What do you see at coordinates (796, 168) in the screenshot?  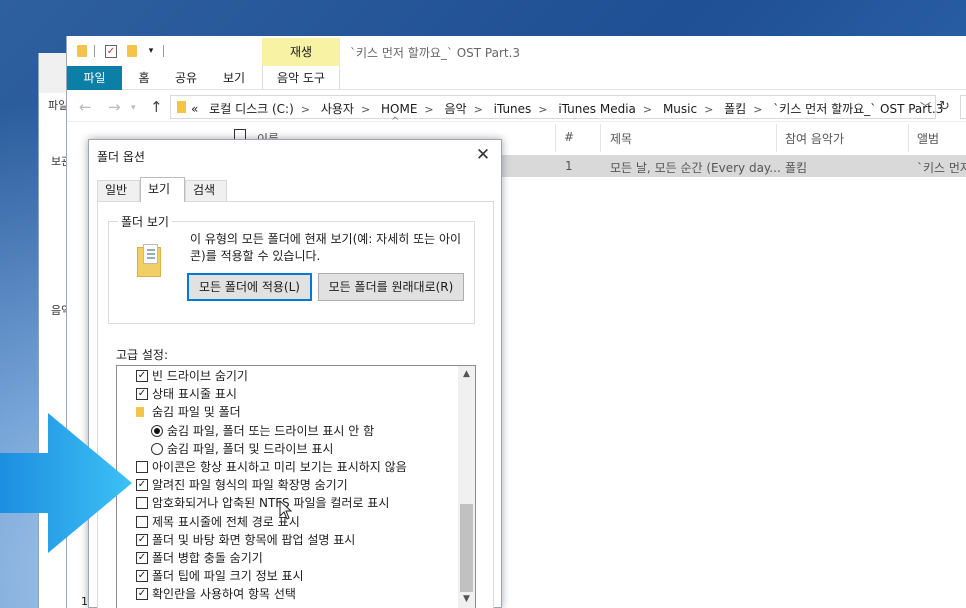 I see `cell-artist: 폴킴` at bounding box center [796, 168].